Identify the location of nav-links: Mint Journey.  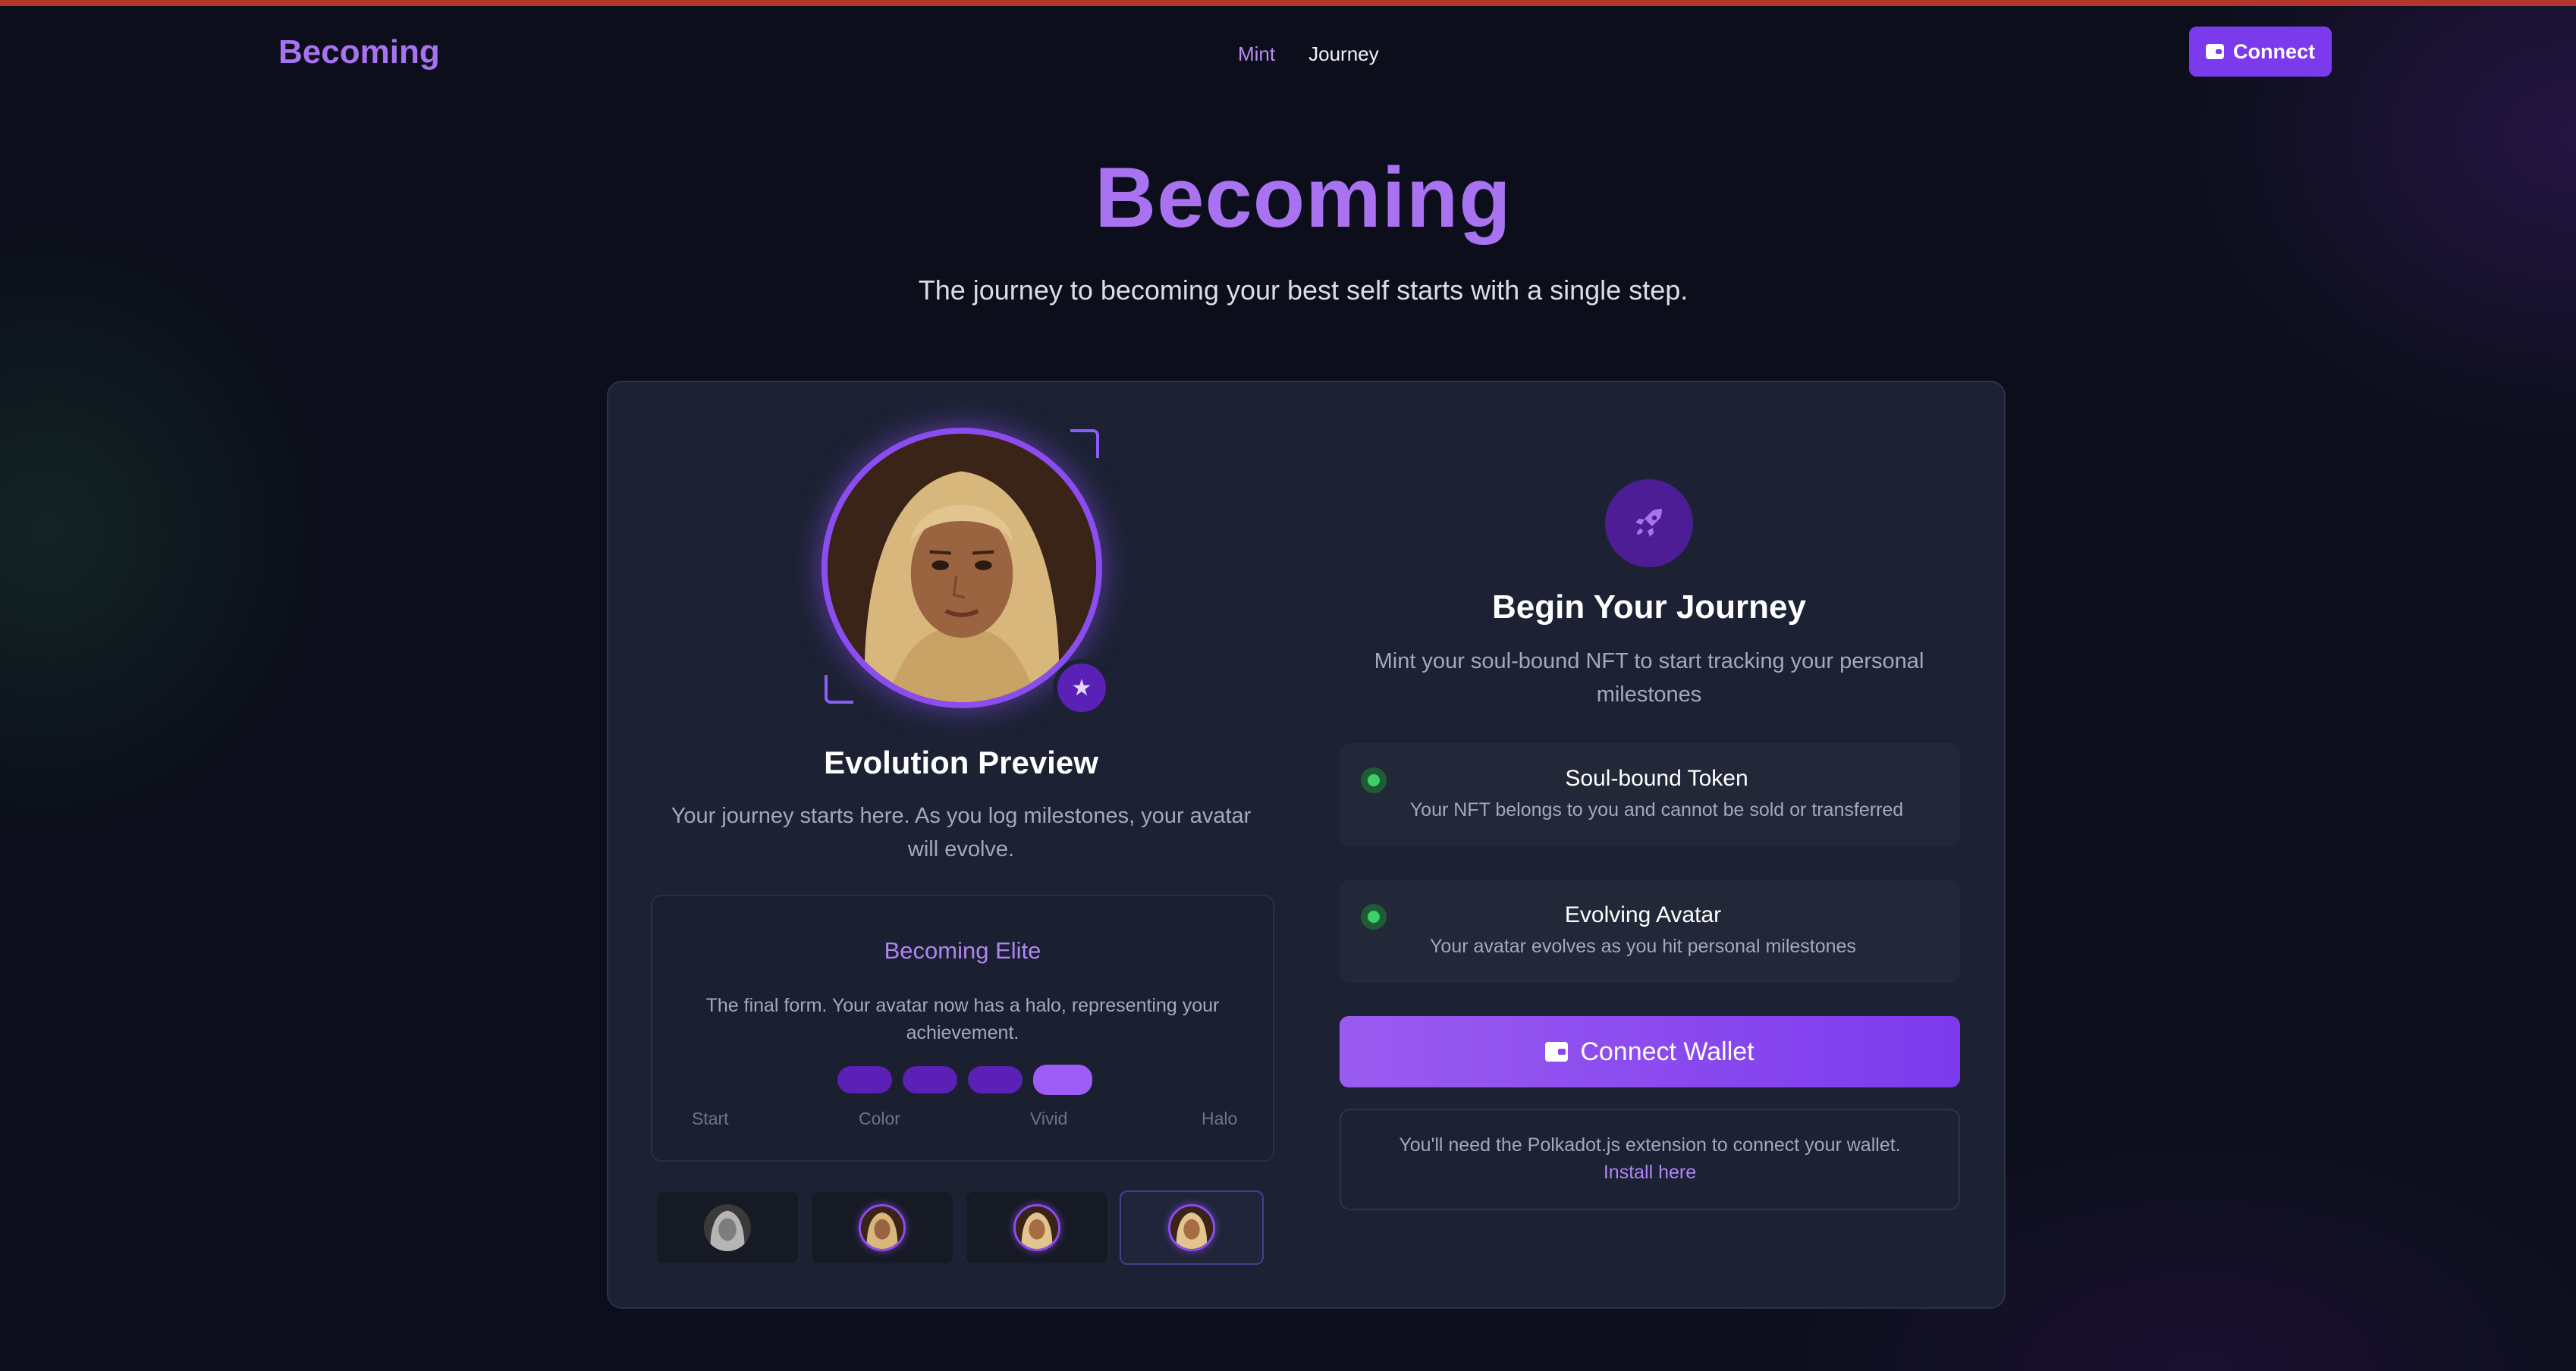
(1308, 54).